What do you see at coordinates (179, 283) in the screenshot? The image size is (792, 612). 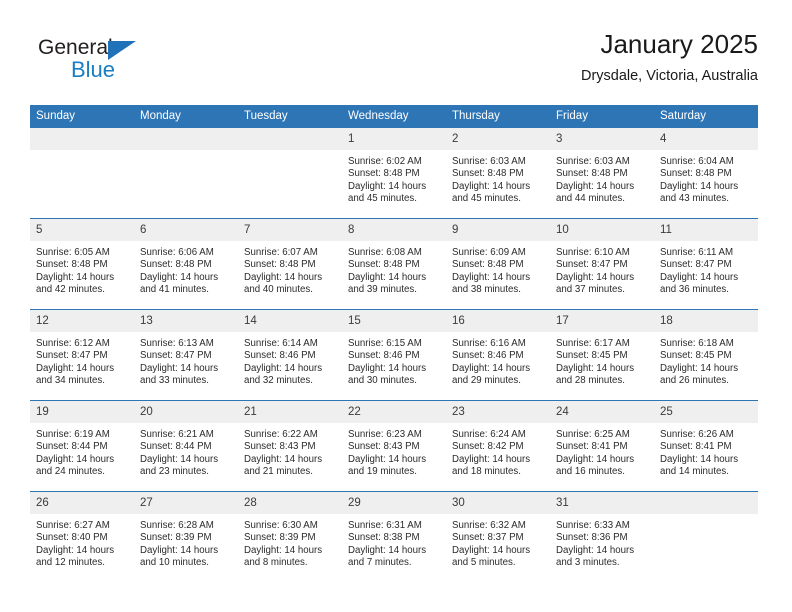 I see `daylight-text: Daylight: 14 hours and 41 minutes.` at bounding box center [179, 283].